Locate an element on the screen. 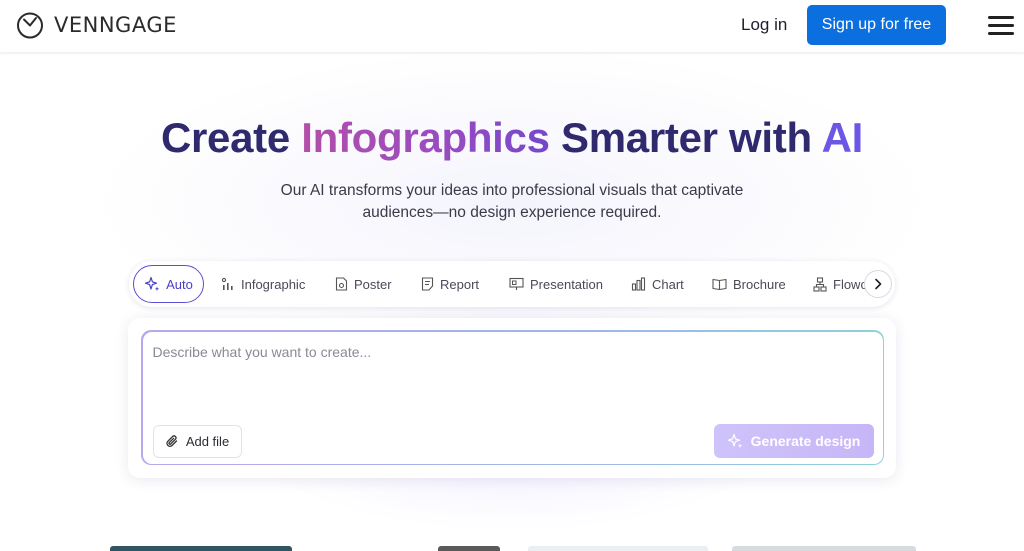  tab-poster: Poster is located at coordinates (363, 284).